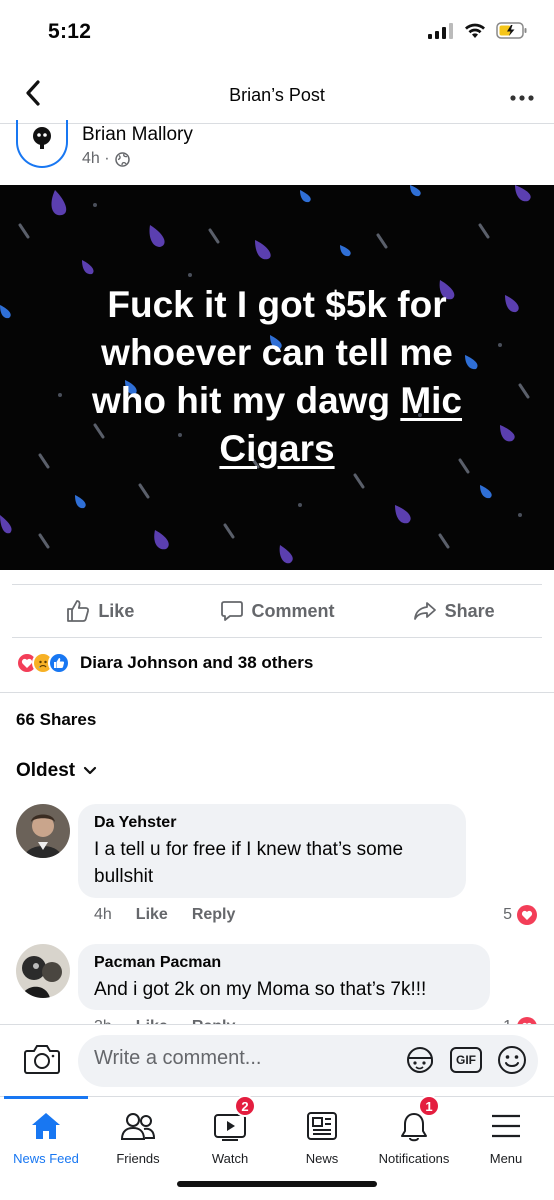  Describe the element at coordinates (293, 610) in the screenshot. I see `comment-label: Comment` at that location.